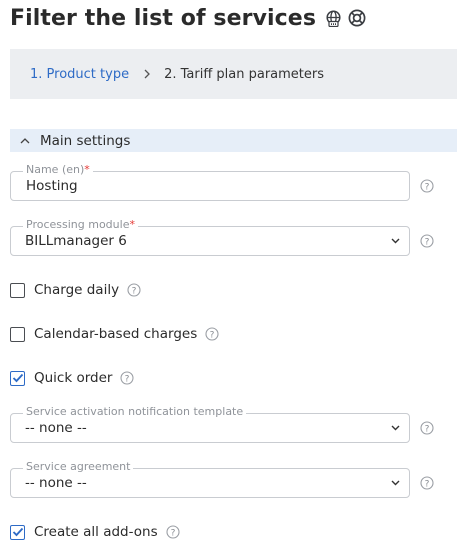 This screenshot has height=547, width=457. What do you see at coordinates (210, 237) in the screenshot?
I see `processing-module-select: Processing module* BILLmanager 6` at bounding box center [210, 237].